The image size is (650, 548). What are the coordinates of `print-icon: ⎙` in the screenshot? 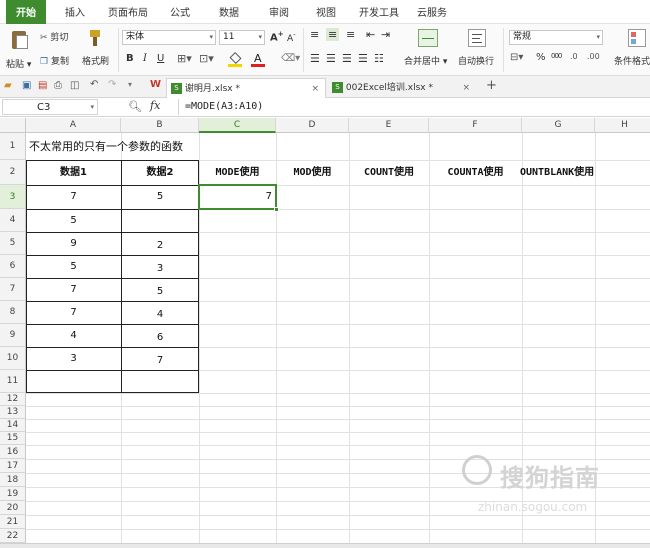 It's located at (58, 85).